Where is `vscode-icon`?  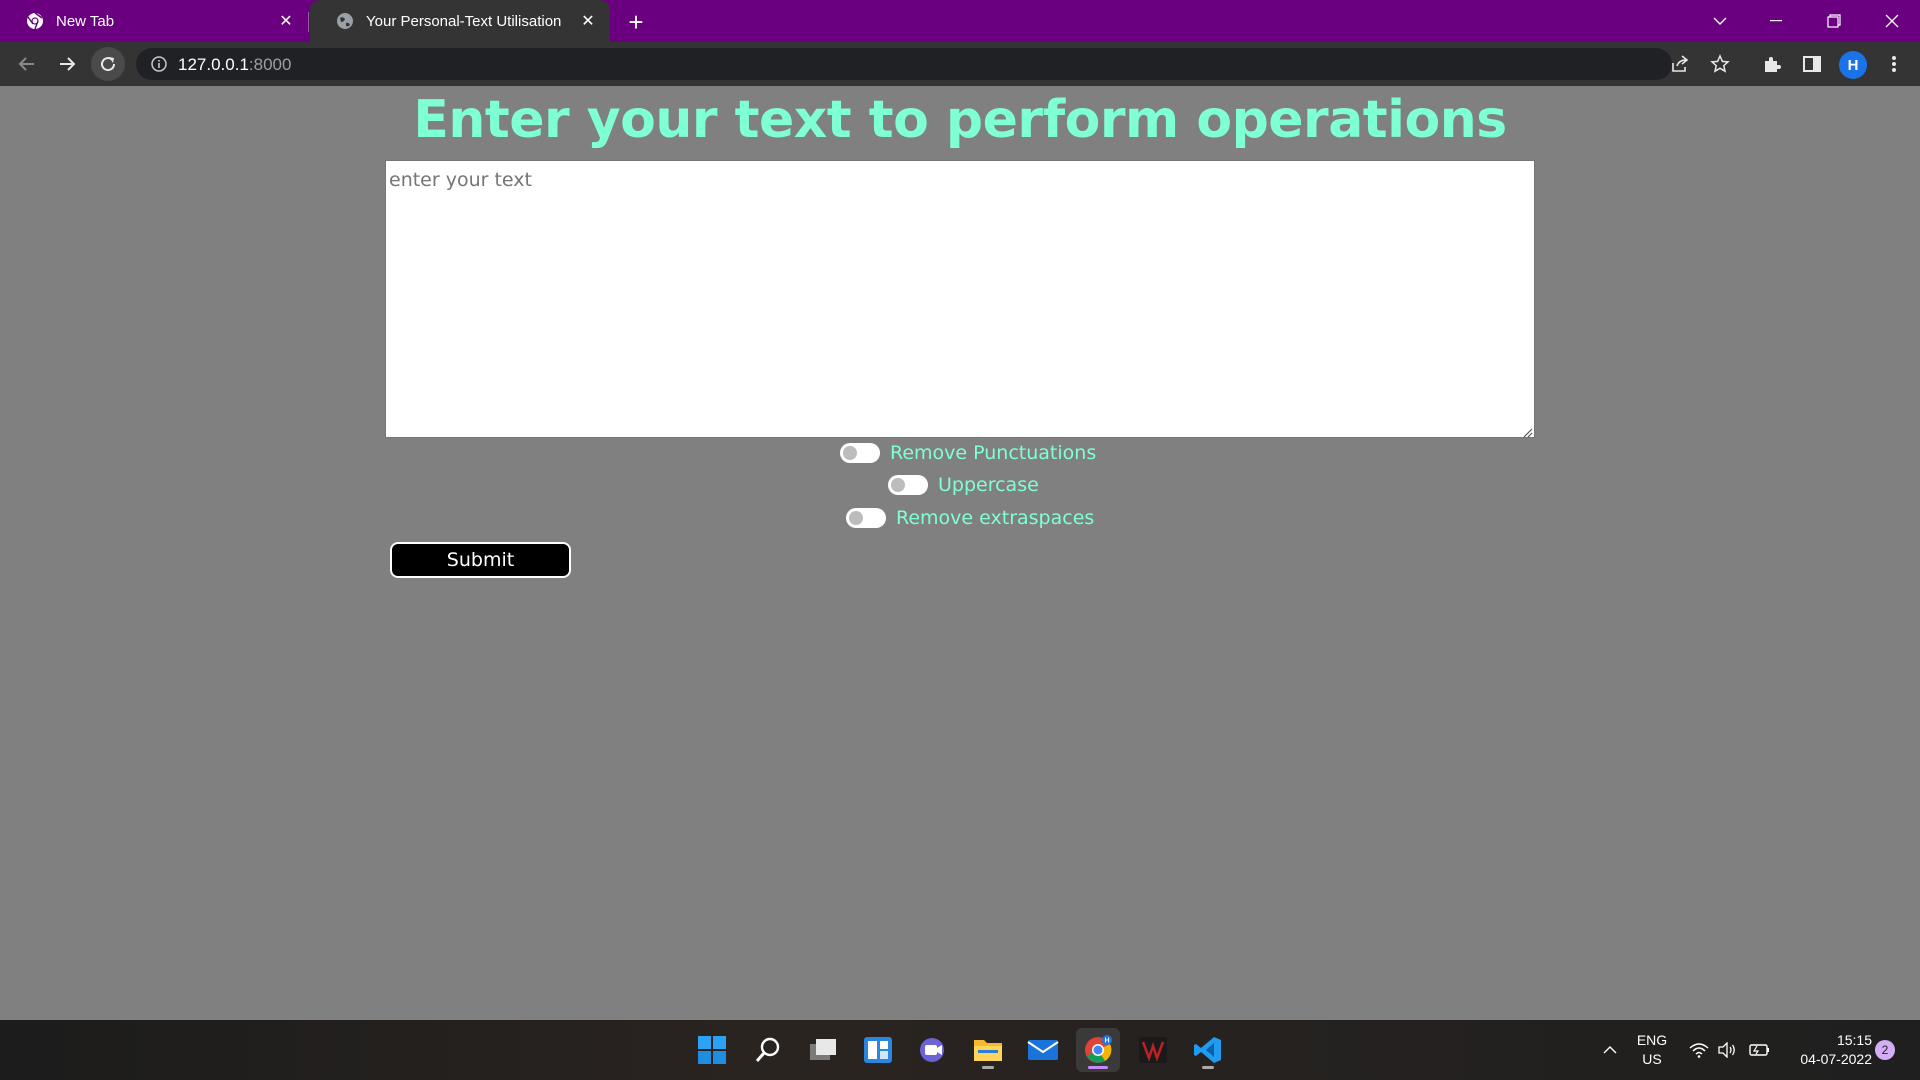 vscode-icon is located at coordinates (1208, 1050).